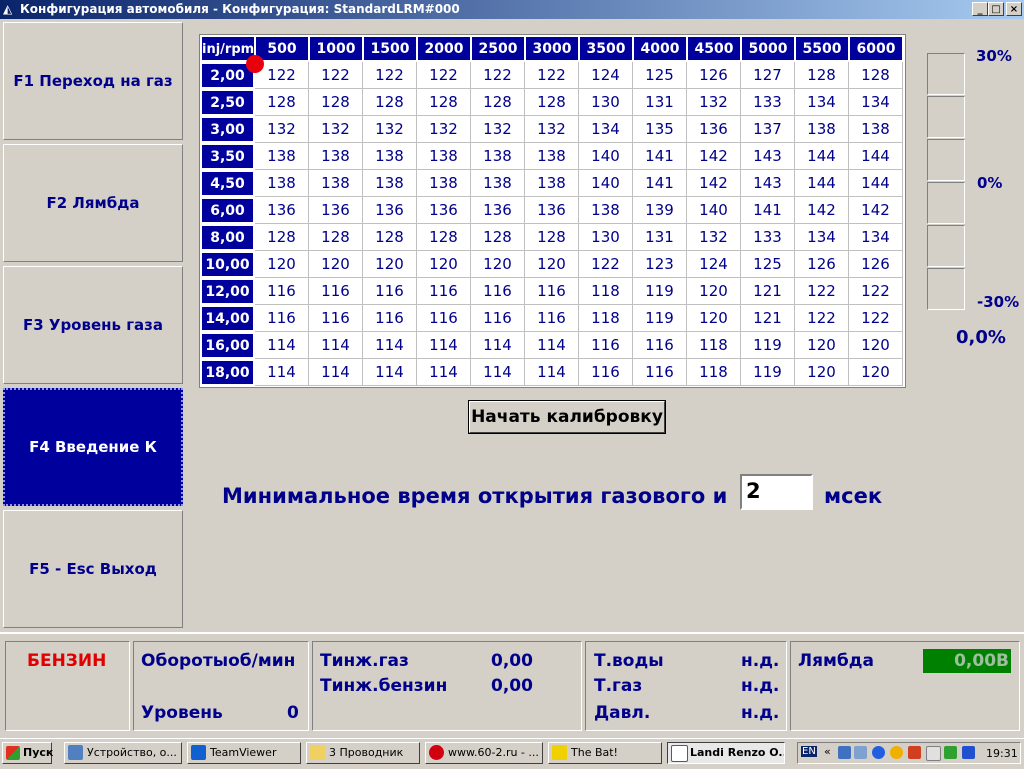  Describe the element at coordinates (996, 9) in the screenshot. I see `maximize-button: □` at that location.